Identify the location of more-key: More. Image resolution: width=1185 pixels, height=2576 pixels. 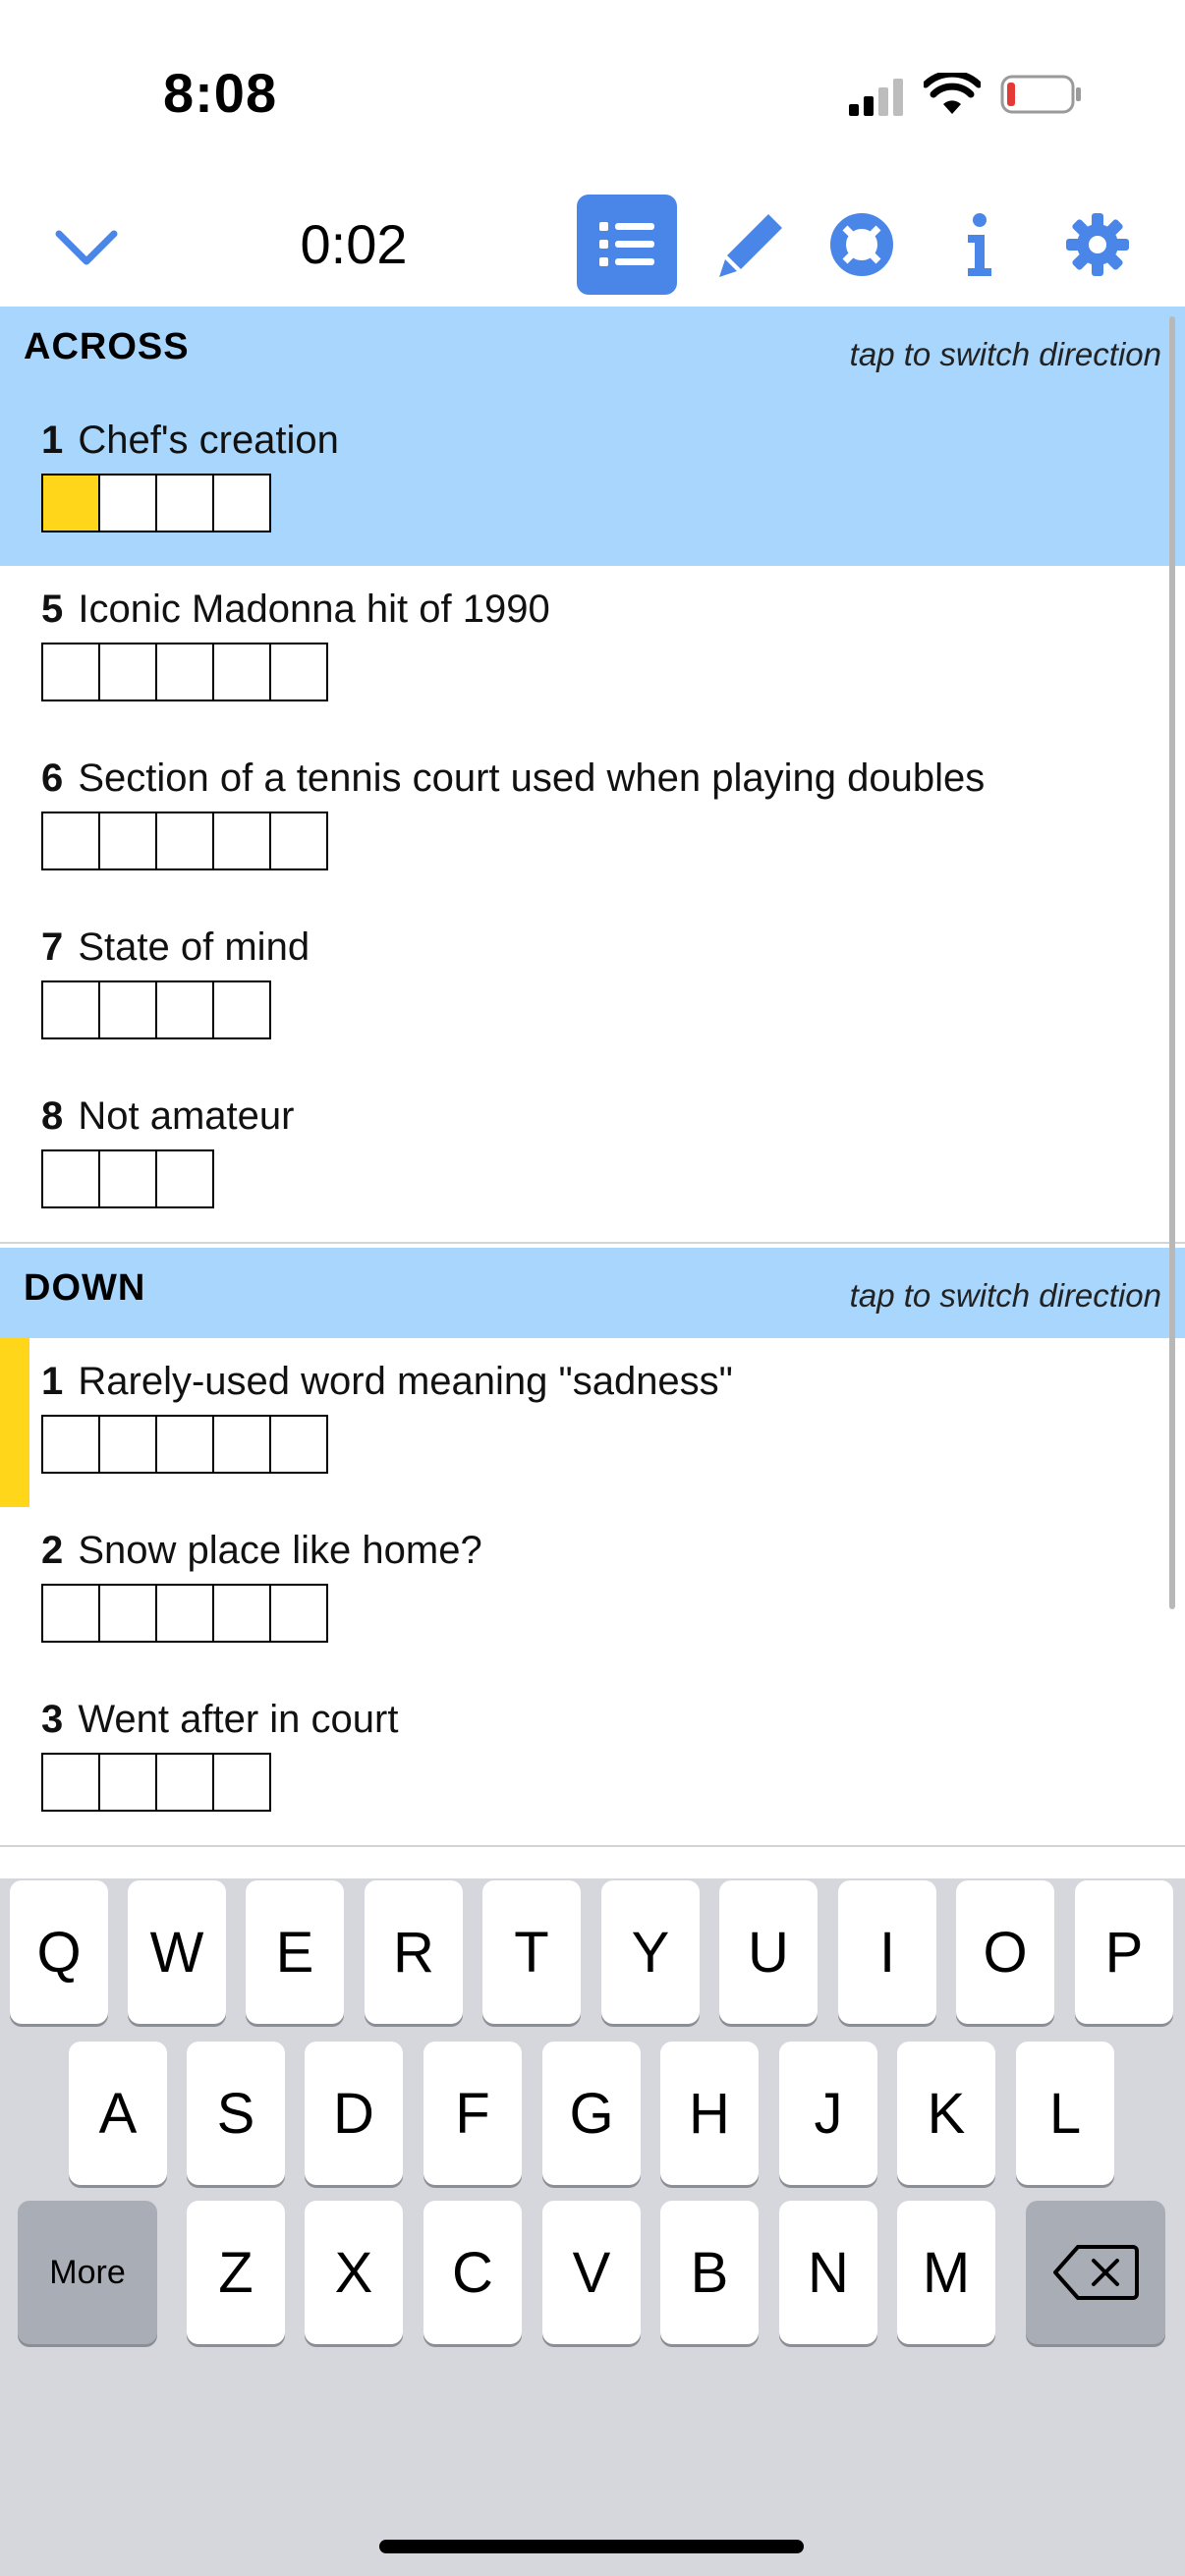
(88, 2272).